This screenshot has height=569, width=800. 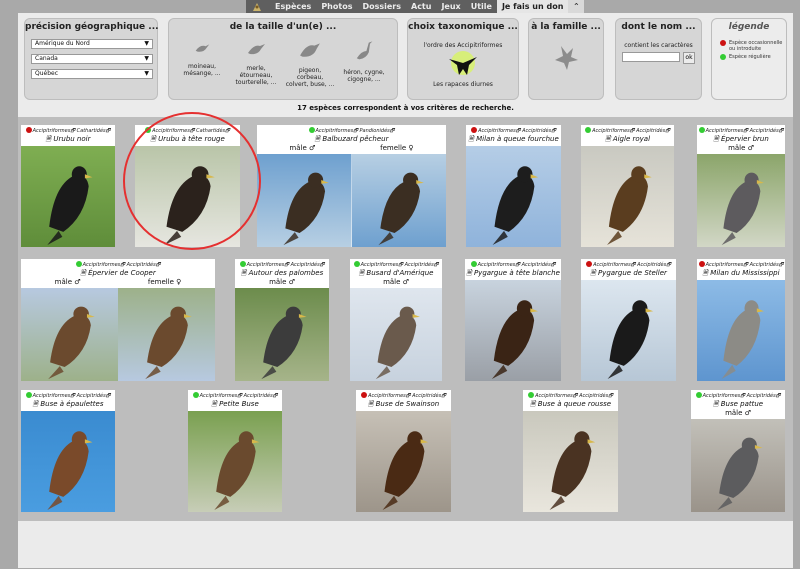 I want to click on species-name-line: 🗎 Petite Buse, so click(x=235, y=404).